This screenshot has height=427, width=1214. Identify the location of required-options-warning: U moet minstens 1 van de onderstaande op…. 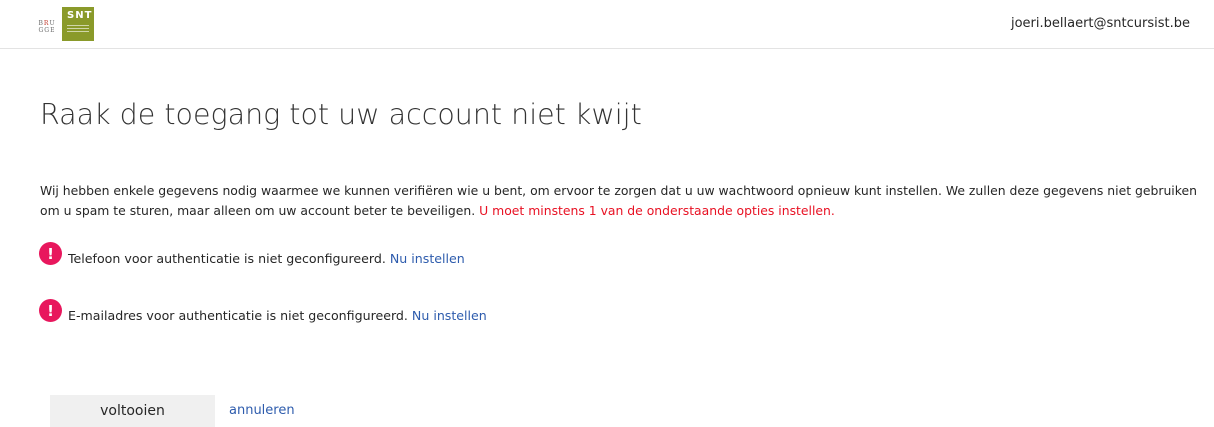
(657, 210).